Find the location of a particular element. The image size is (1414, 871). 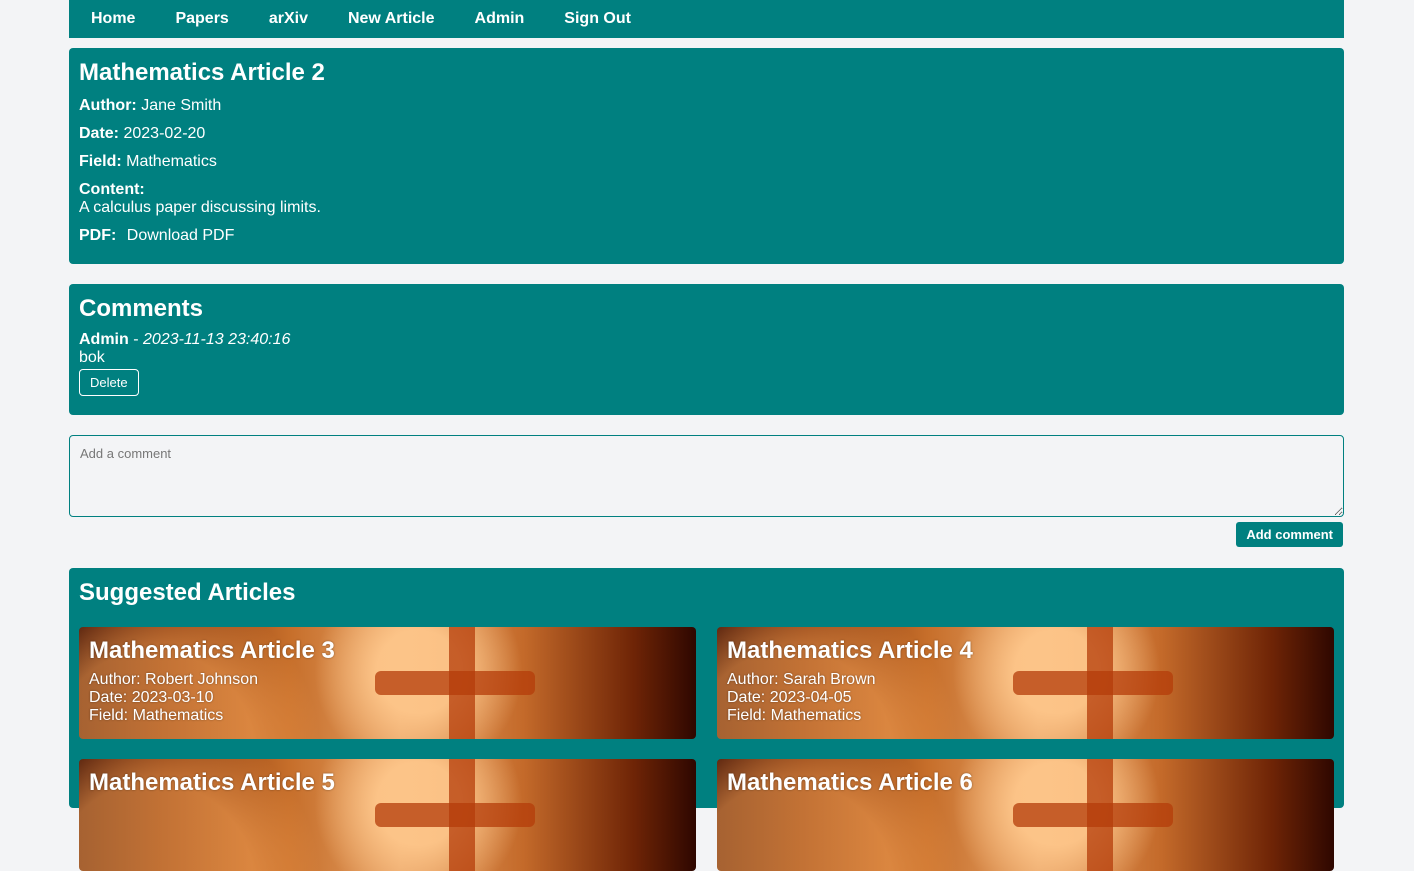

nav-new-article: New Article is located at coordinates (391, 19).